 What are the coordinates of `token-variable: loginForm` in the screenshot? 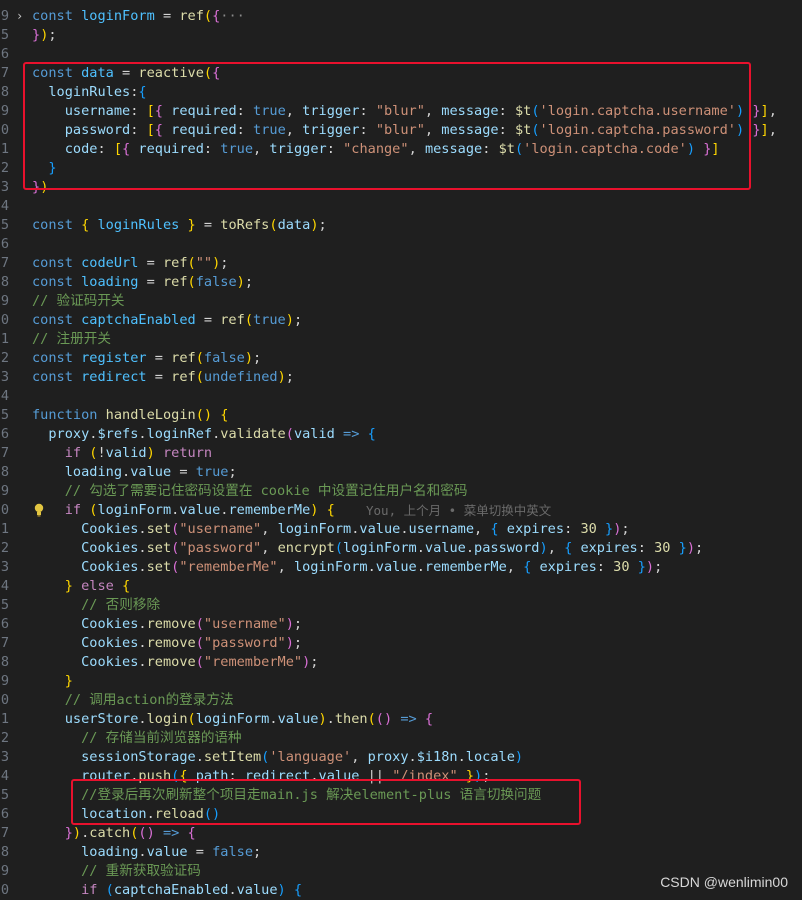 It's located at (232, 719).